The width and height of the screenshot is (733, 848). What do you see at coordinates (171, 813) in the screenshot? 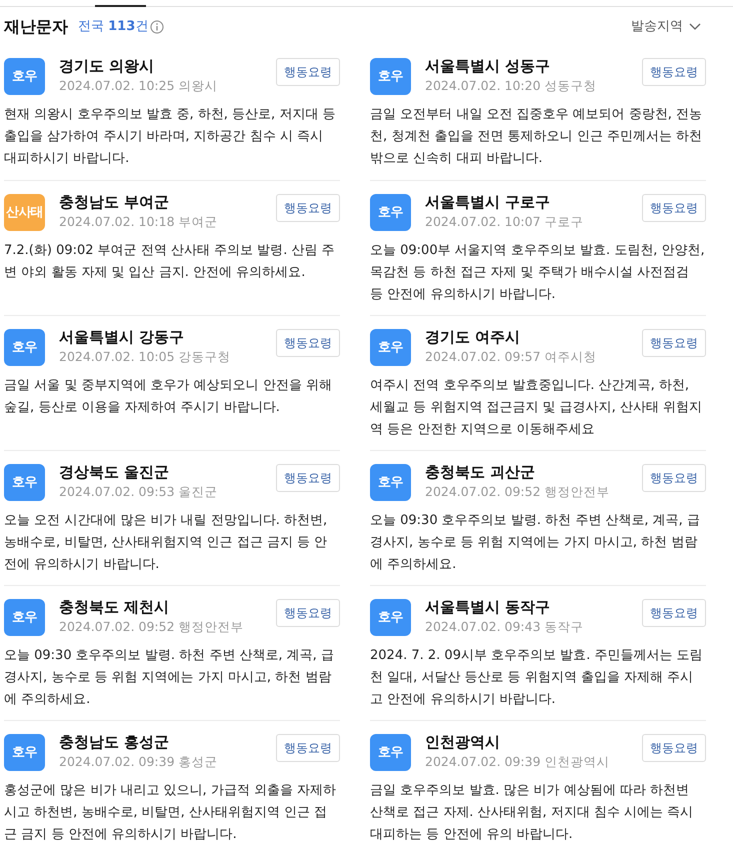
I see `message-body: 홍성군에 많은 비가 내리고 있으니, 가급적 외출을 자제하시고 하천변, 농배수로, 비탈면, 산사태위험지역 인근 접근 금지 등 안전에 유의하시기 바랍니다.` at bounding box center [171, 813].